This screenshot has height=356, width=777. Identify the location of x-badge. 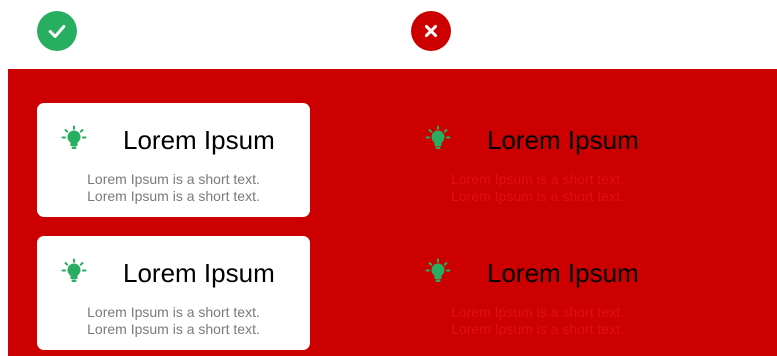
(431, 31).